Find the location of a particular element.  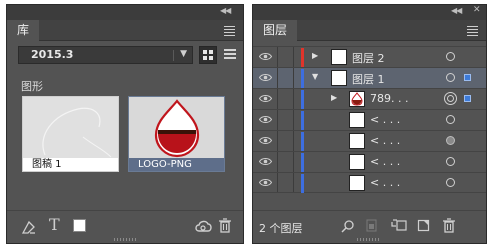

close-icon: ✕ is located at coordinates (477, 10).